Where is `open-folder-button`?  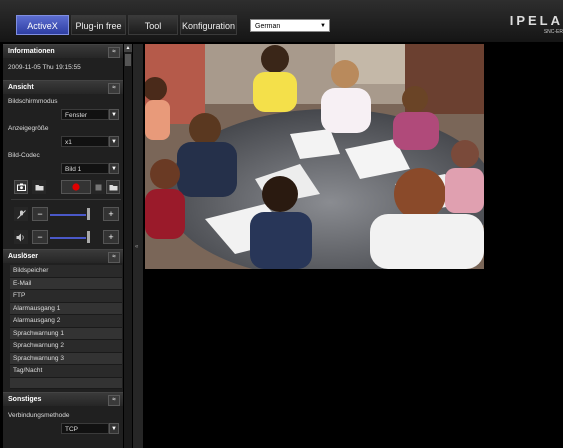 open-folder-button is located at coordinates (39, 187).